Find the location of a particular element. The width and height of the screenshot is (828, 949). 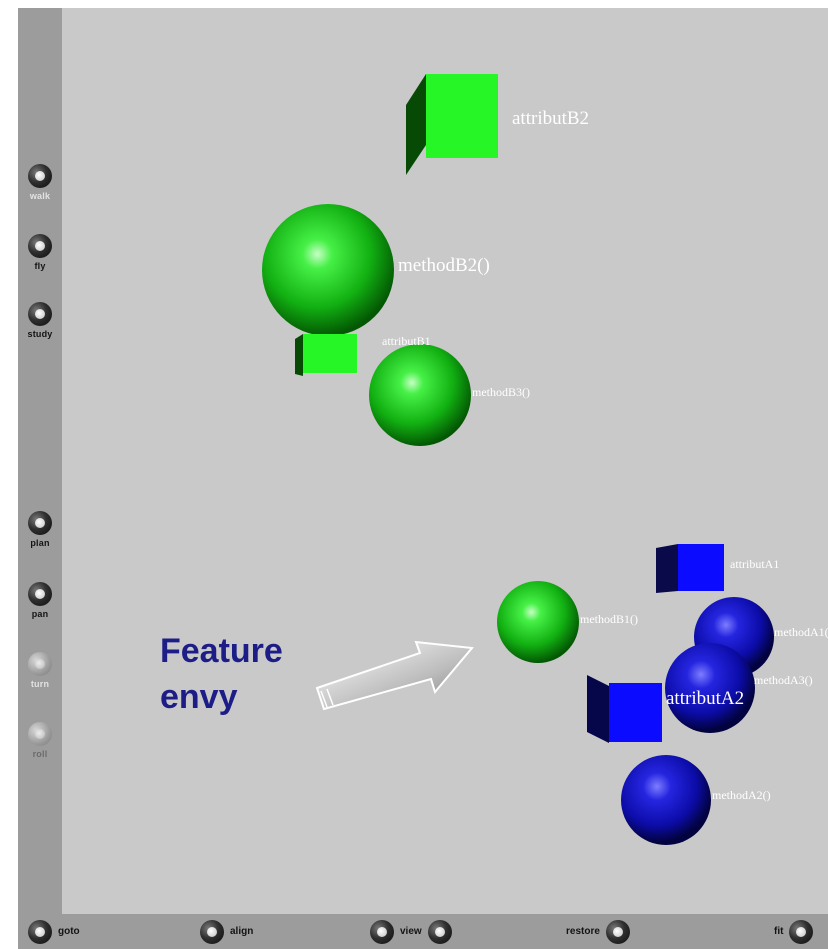

navigation-sidebar: walk fly study plan pan turn roll is located at coordinates (40, 461).